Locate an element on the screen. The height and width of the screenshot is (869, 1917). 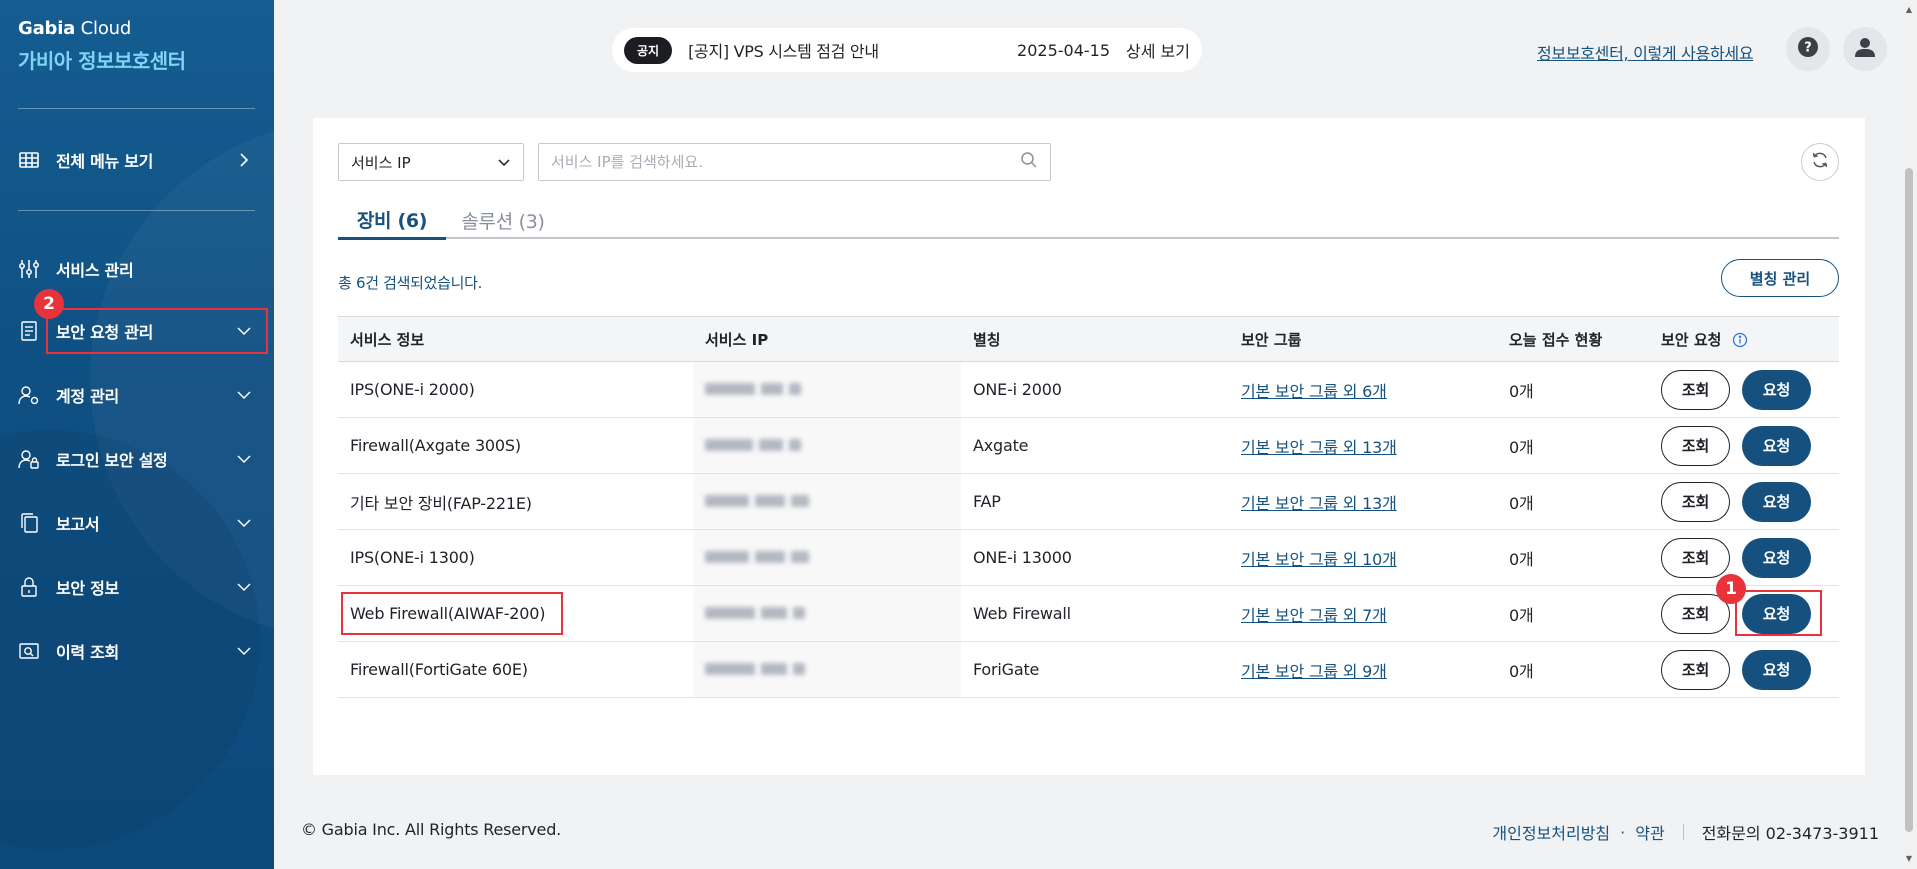
search-type-select: 서비스 IP is located at coordinates (431, 162).